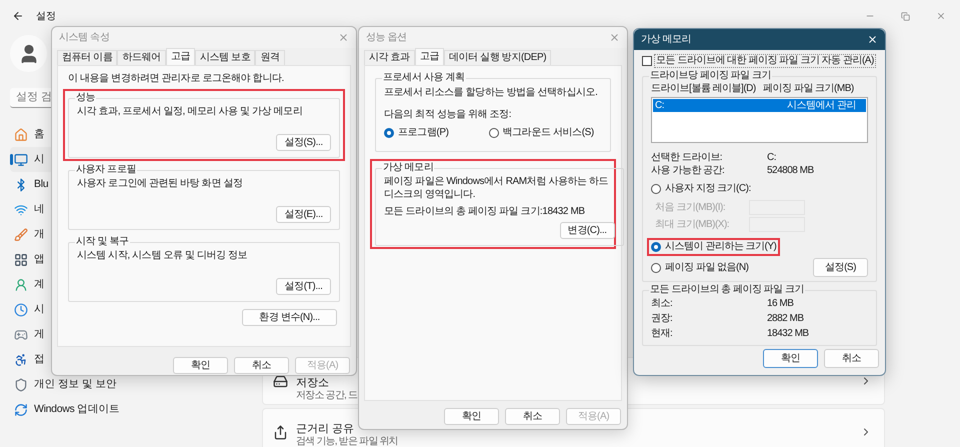  I want to click on radio-label: 시스템이 관리하는 크기(Y), so click(720, 247).